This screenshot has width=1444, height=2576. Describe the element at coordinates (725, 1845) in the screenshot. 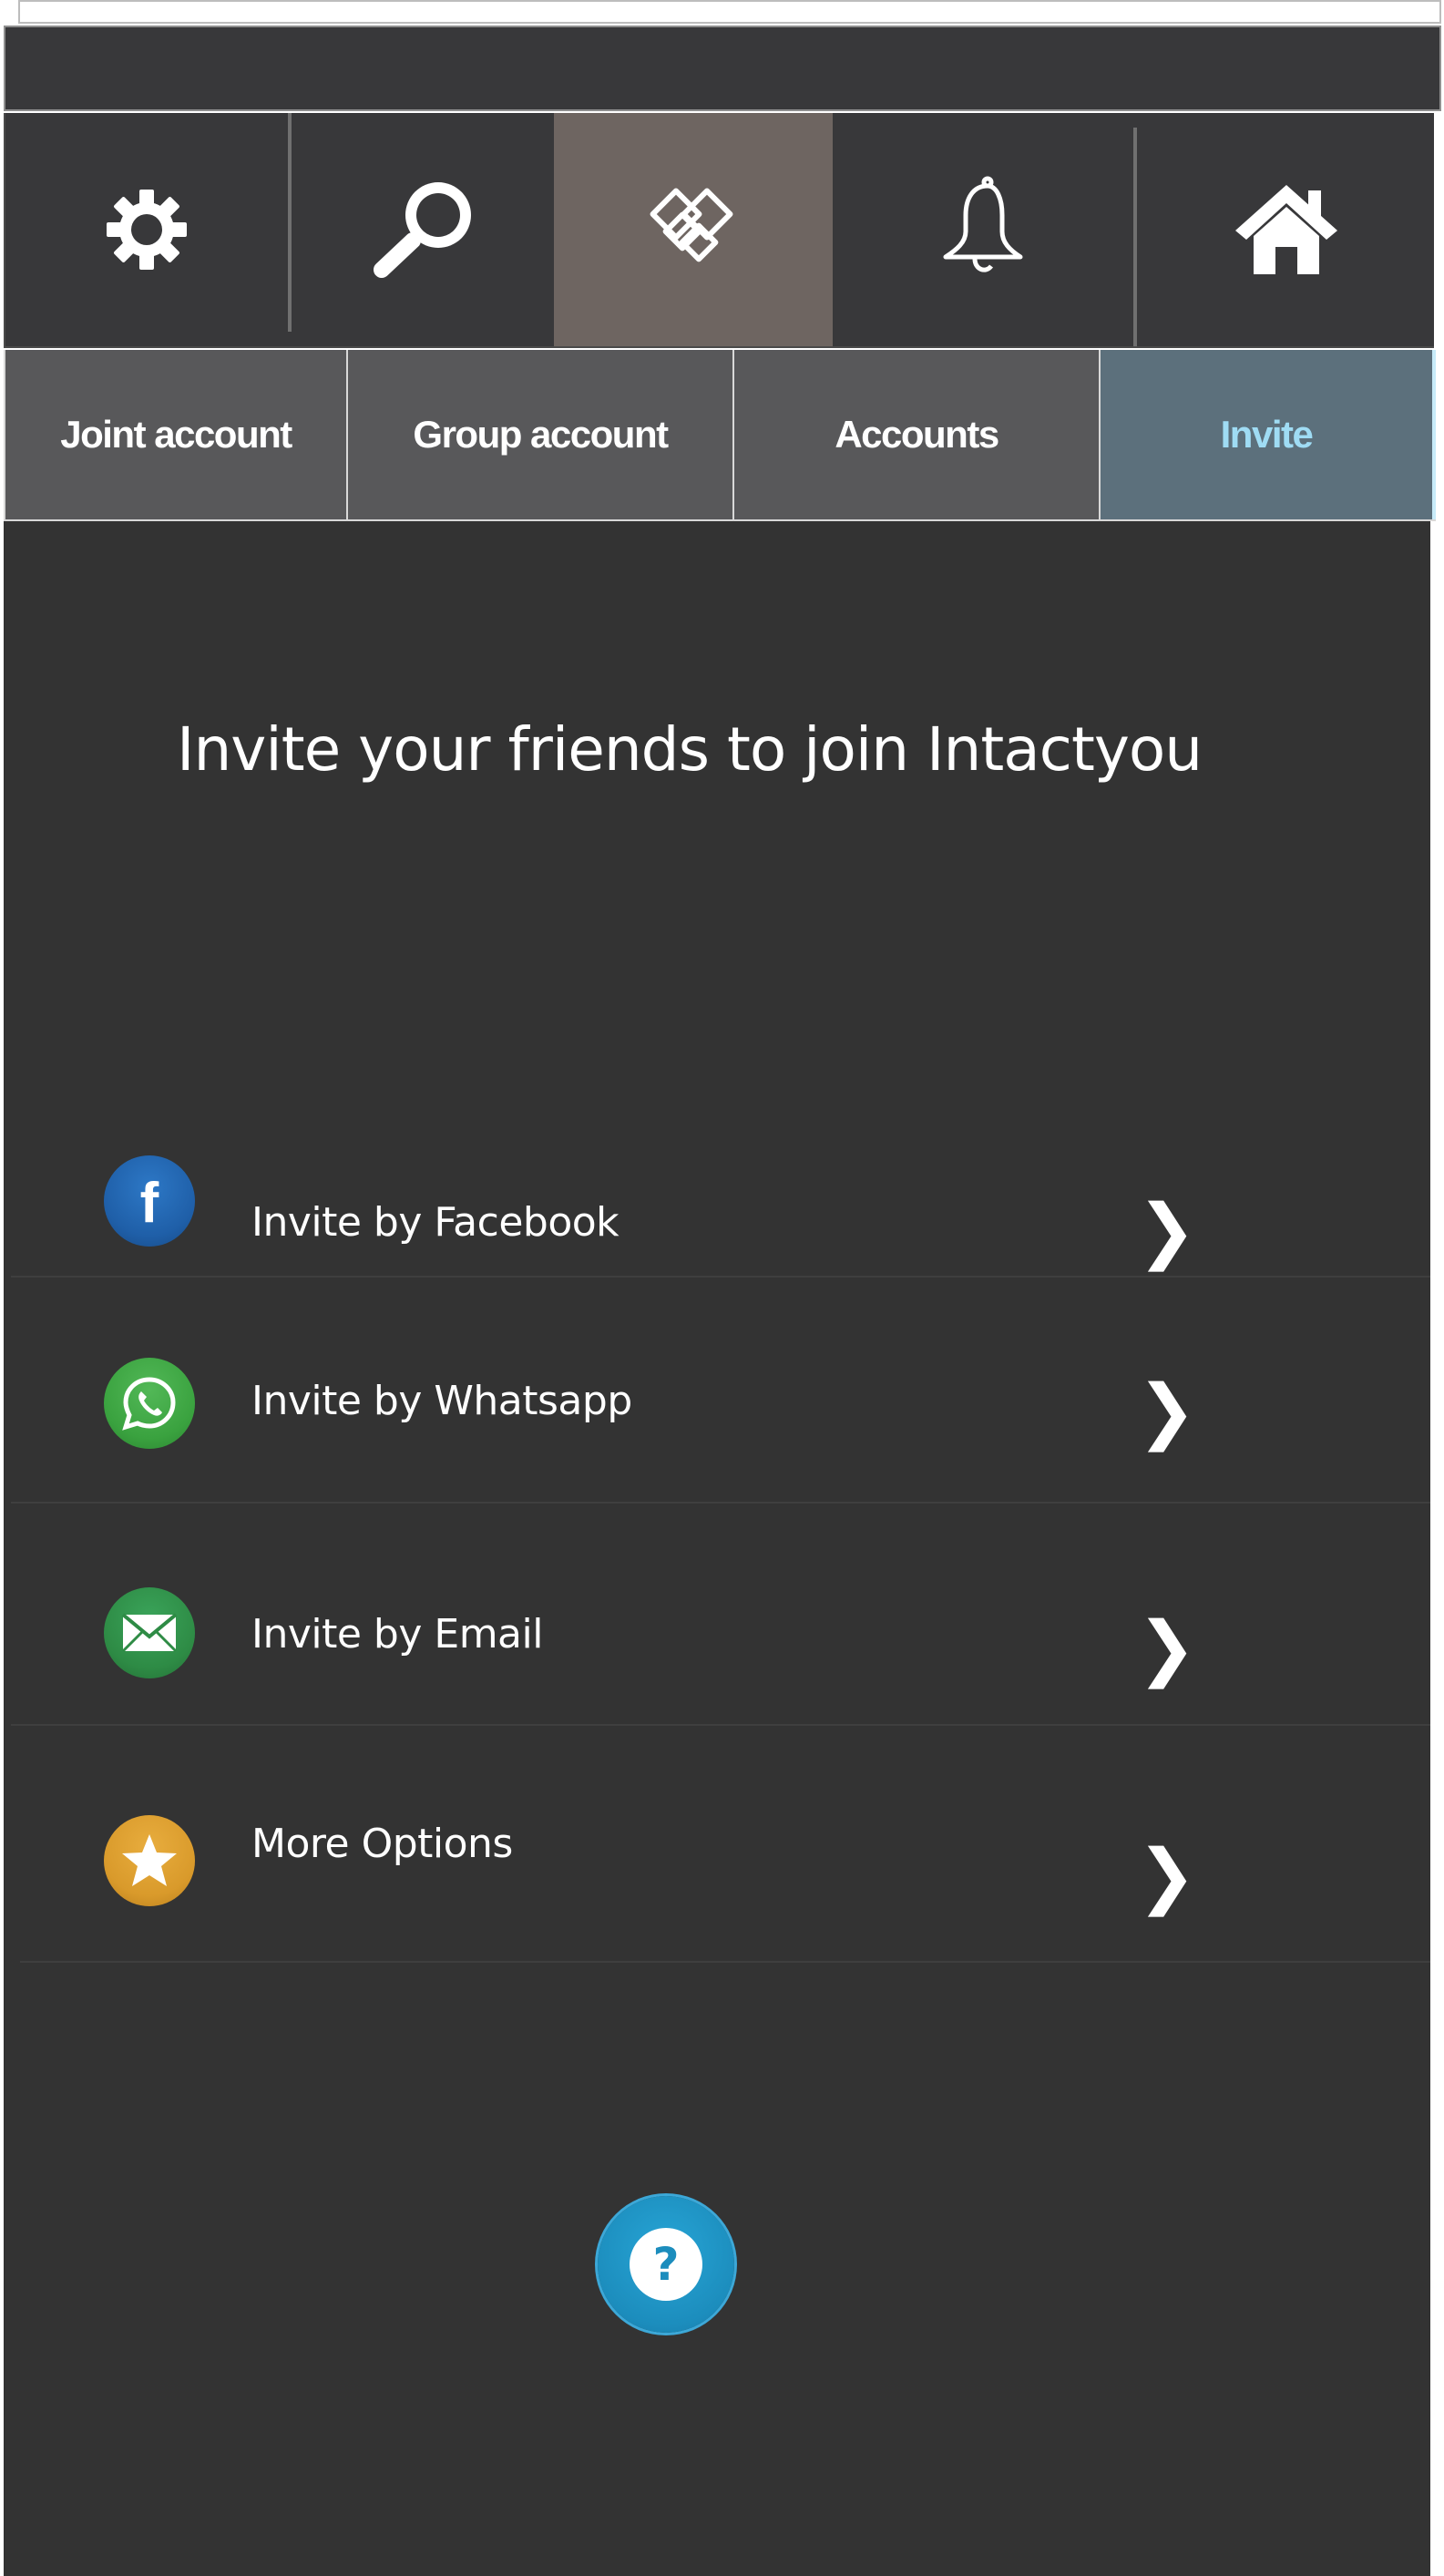

I see `more-options-row: More Options ❯` at that location.